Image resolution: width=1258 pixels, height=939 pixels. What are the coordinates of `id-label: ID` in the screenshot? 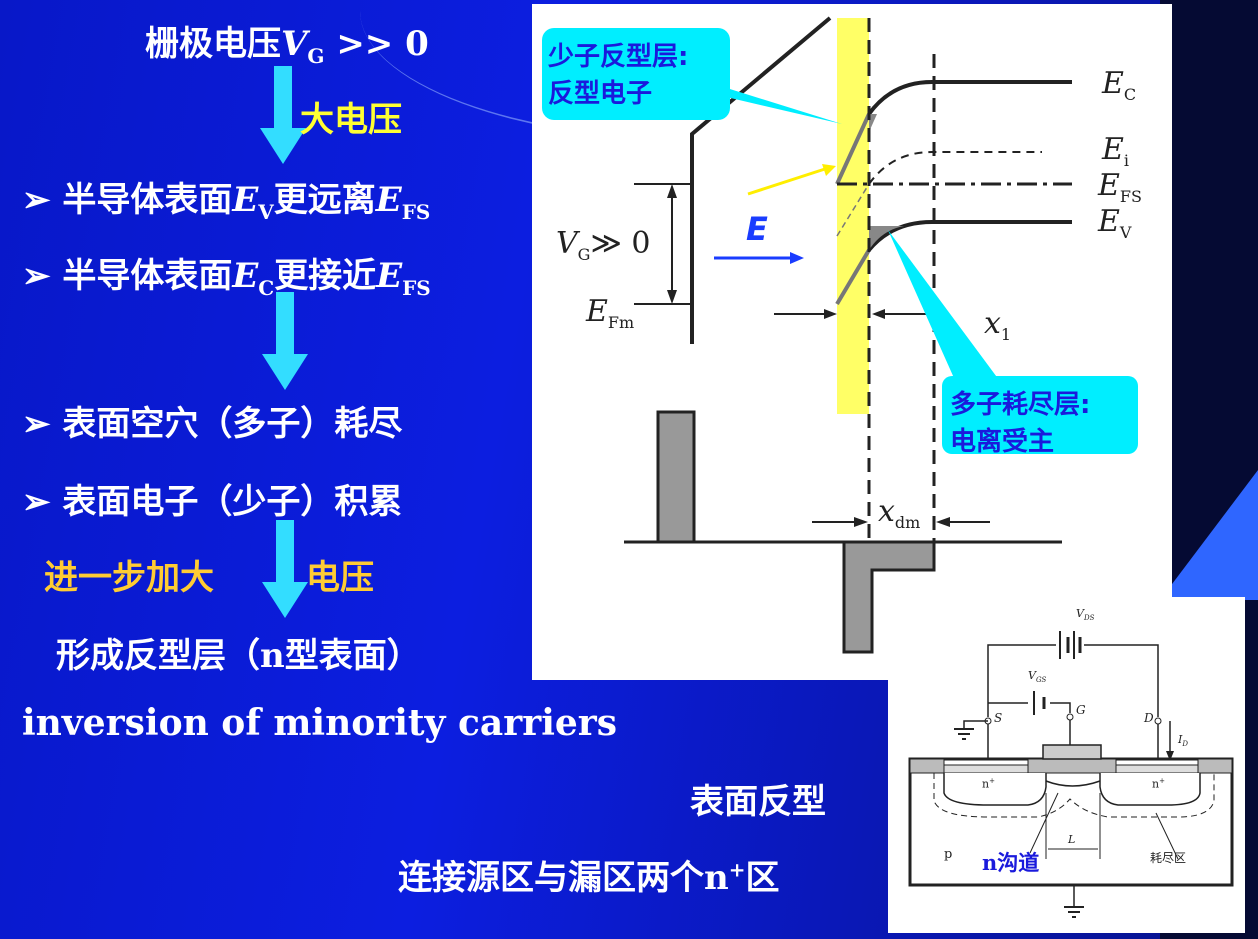 It's located at (1183, 740).